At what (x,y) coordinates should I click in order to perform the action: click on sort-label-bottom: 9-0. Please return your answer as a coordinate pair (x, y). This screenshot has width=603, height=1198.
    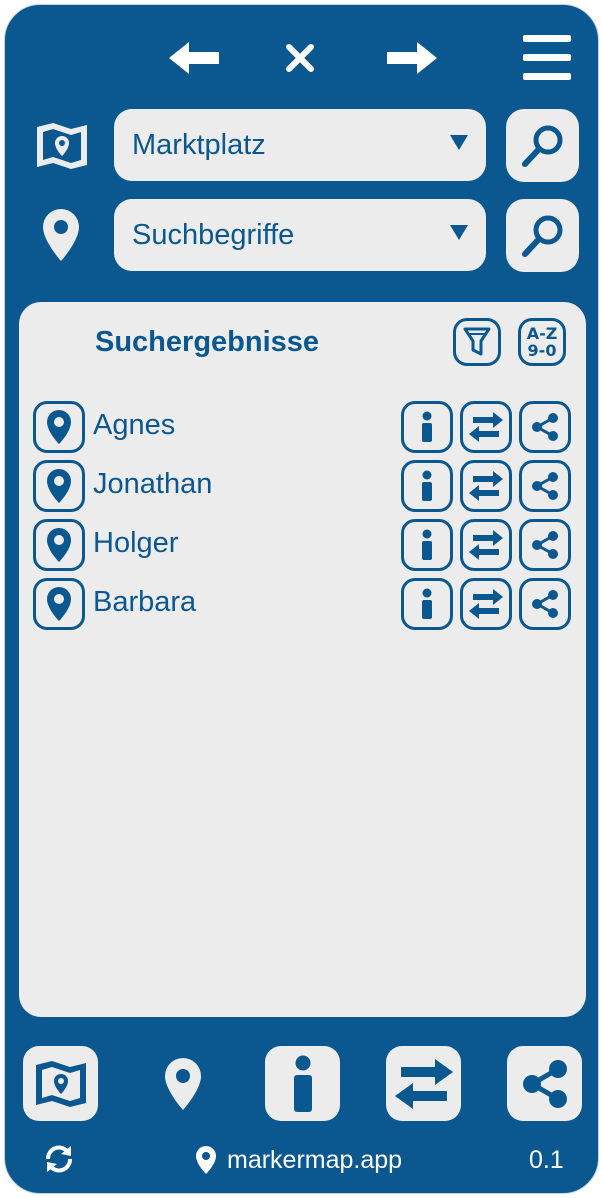
    Looking at the image, I should click on (542, 350).